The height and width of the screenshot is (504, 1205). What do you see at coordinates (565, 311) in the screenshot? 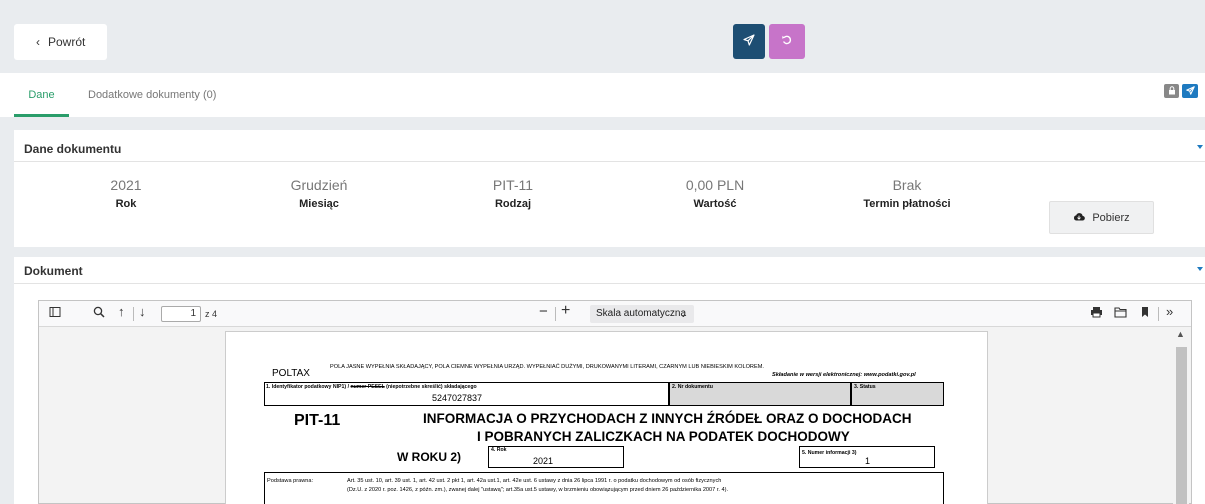
I see `zoom-in-icon: +` at bounding box center [565, 311].